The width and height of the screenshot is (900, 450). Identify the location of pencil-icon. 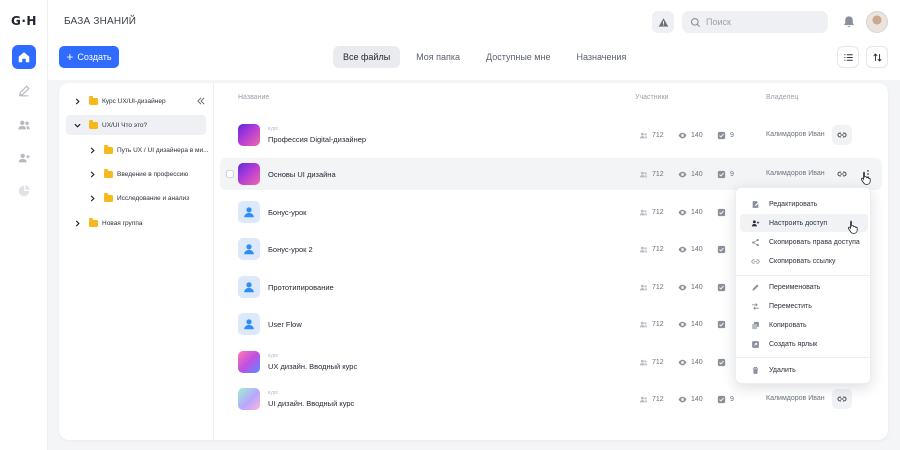
(755, 287).